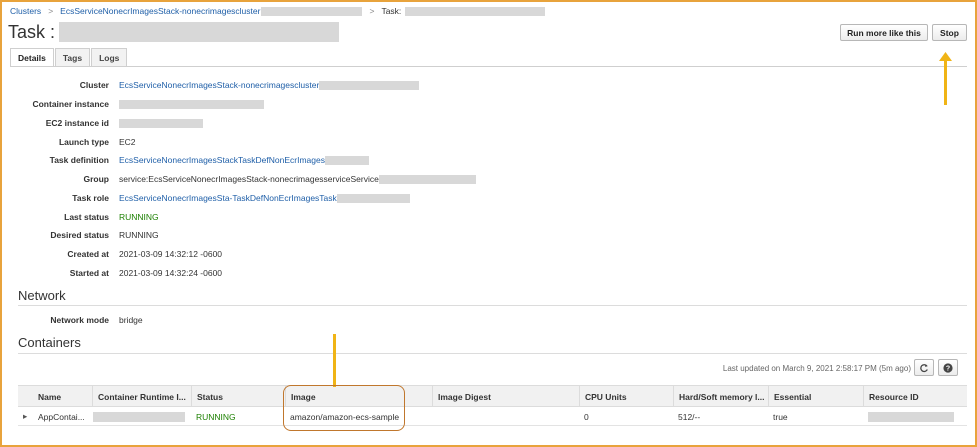  What do you see at coordinates (83, 142) in the screenshot?
I see `detail-label: Launch type` at bounding box center [83, 142].